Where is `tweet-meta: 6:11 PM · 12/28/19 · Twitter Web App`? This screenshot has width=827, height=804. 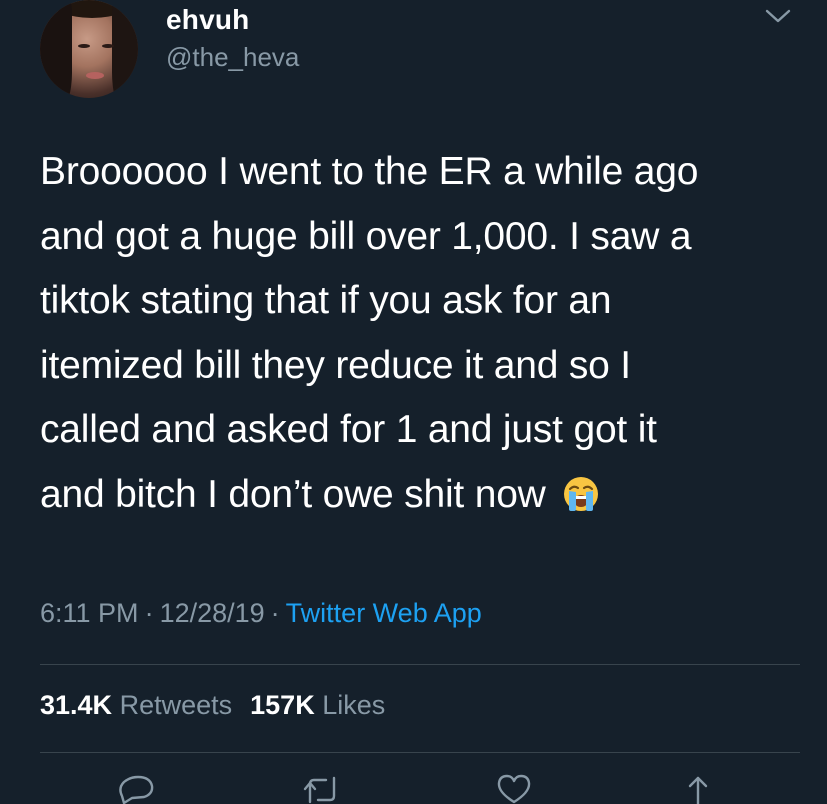 tweet-meta: 6:11 PM · 12/28/19 · Twitter Web App is located at coordinates (261, 613).